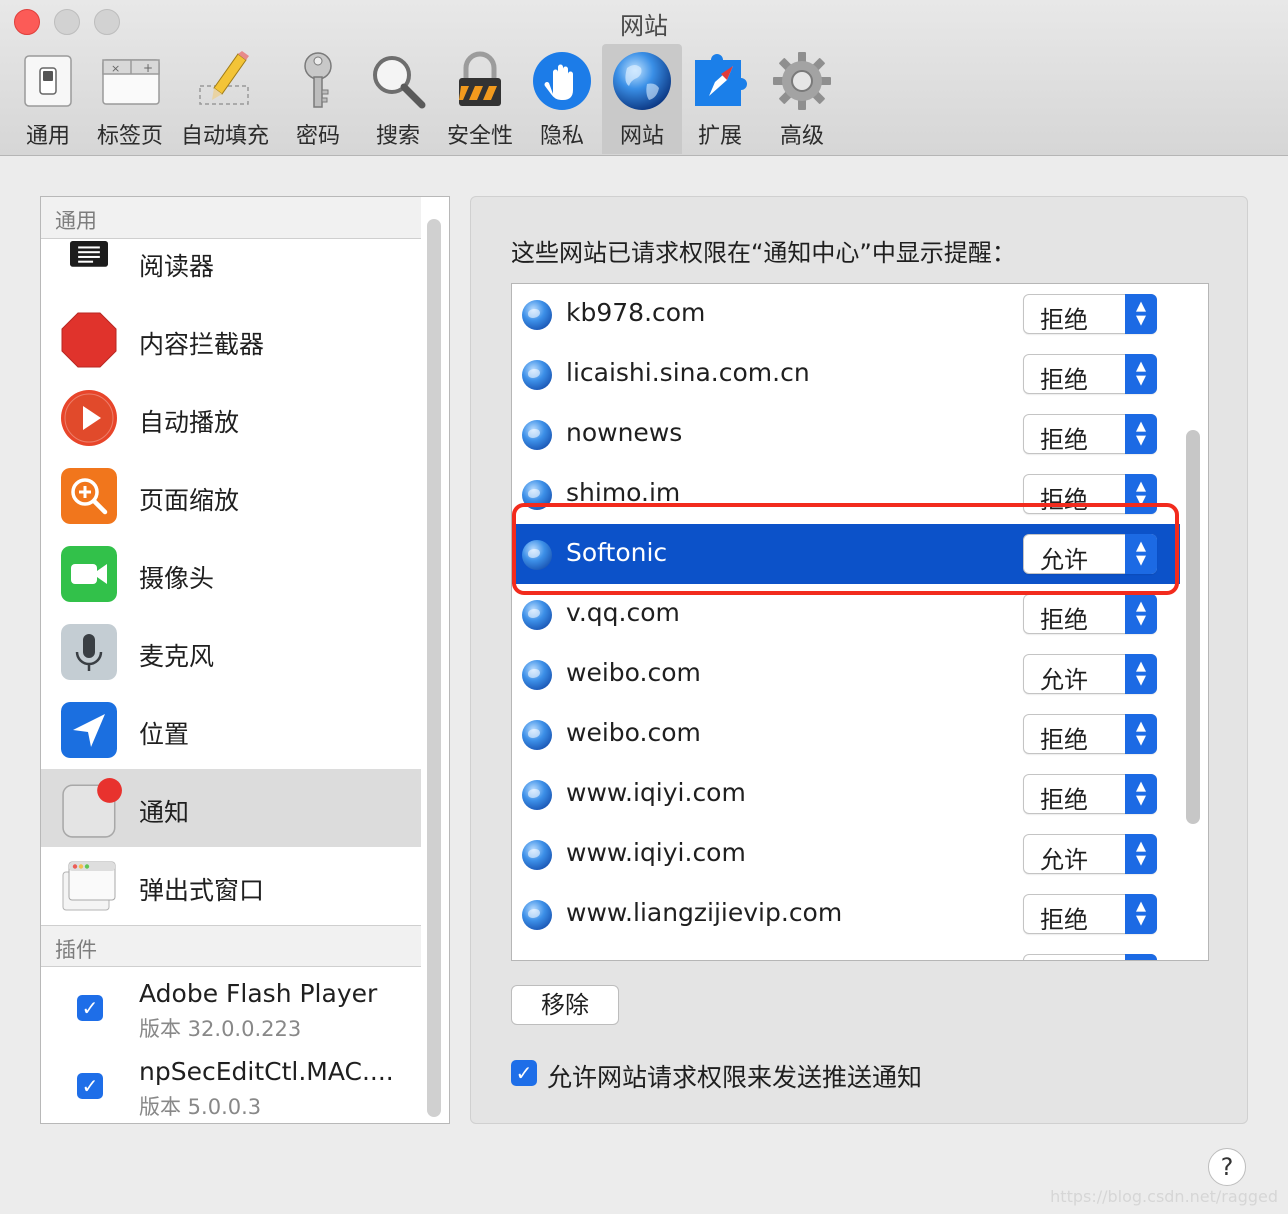 This screenshot has width=1288, height=1214. Describe the element at coordinates (434, 668) in the screenshot. I see `sidebar-scrollbar` at that location.